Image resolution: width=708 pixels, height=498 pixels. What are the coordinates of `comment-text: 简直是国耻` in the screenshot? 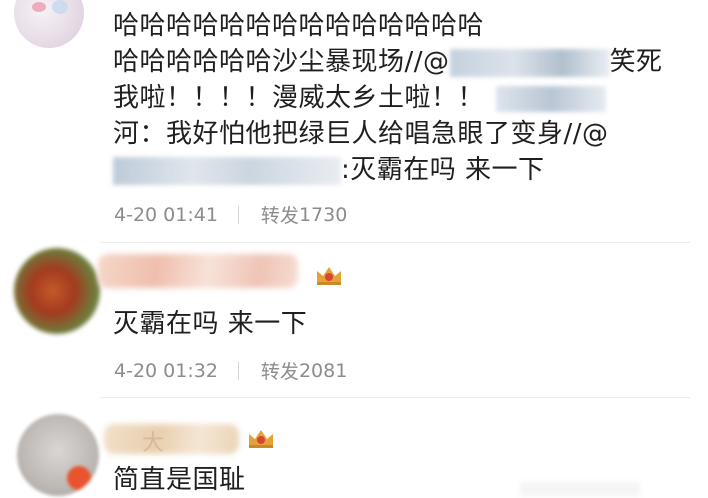 It's located at (179, 480).